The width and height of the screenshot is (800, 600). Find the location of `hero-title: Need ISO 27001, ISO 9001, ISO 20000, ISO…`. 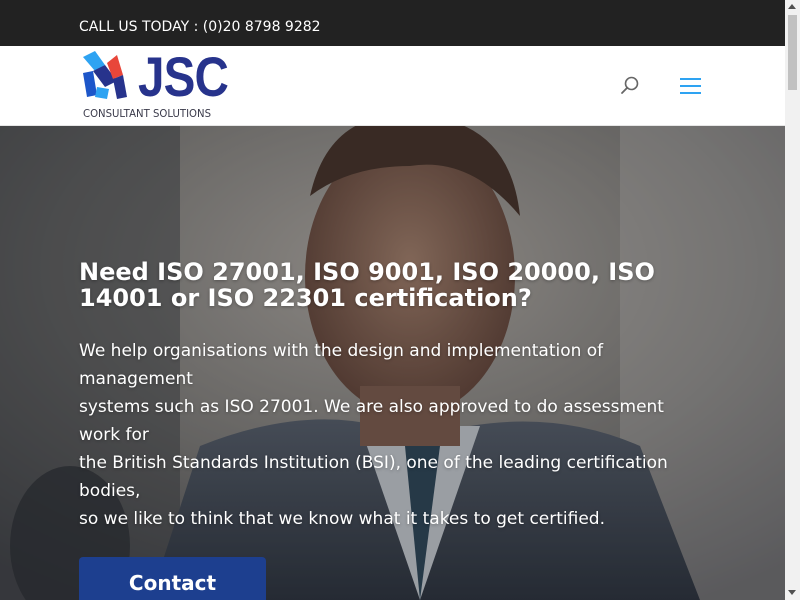

hero-title: Need ISO 27001, ISO 9001, ISO 20000, ISO… is located at coordinates (367, 285).